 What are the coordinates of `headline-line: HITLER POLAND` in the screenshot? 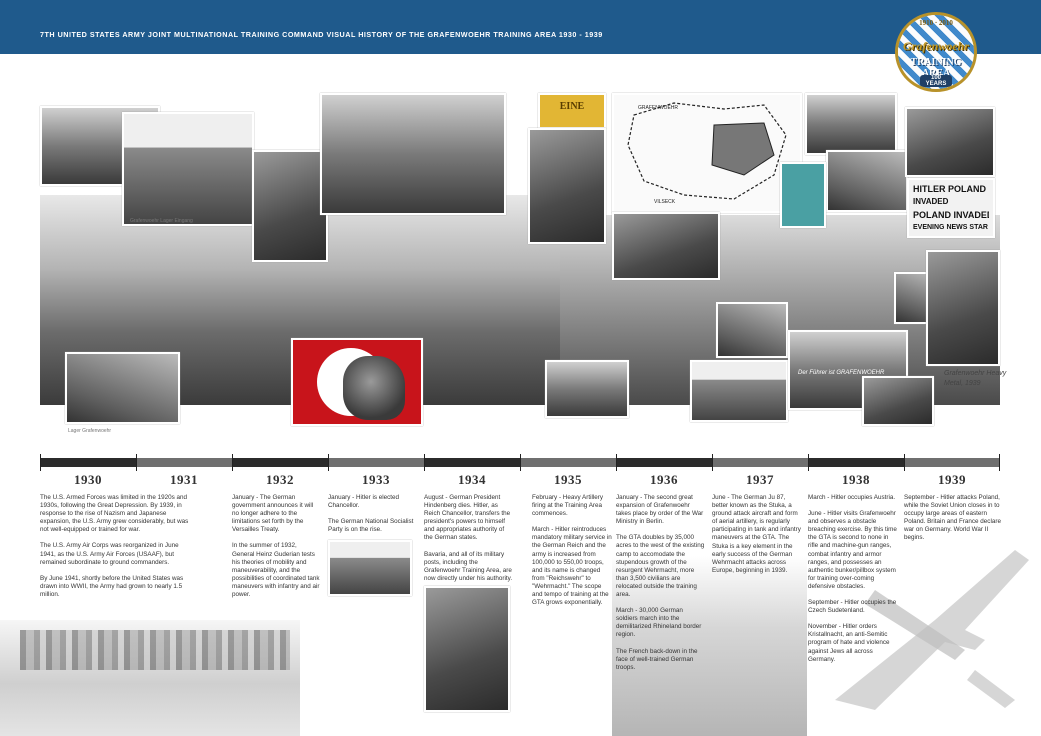 It's located at (949, 189).